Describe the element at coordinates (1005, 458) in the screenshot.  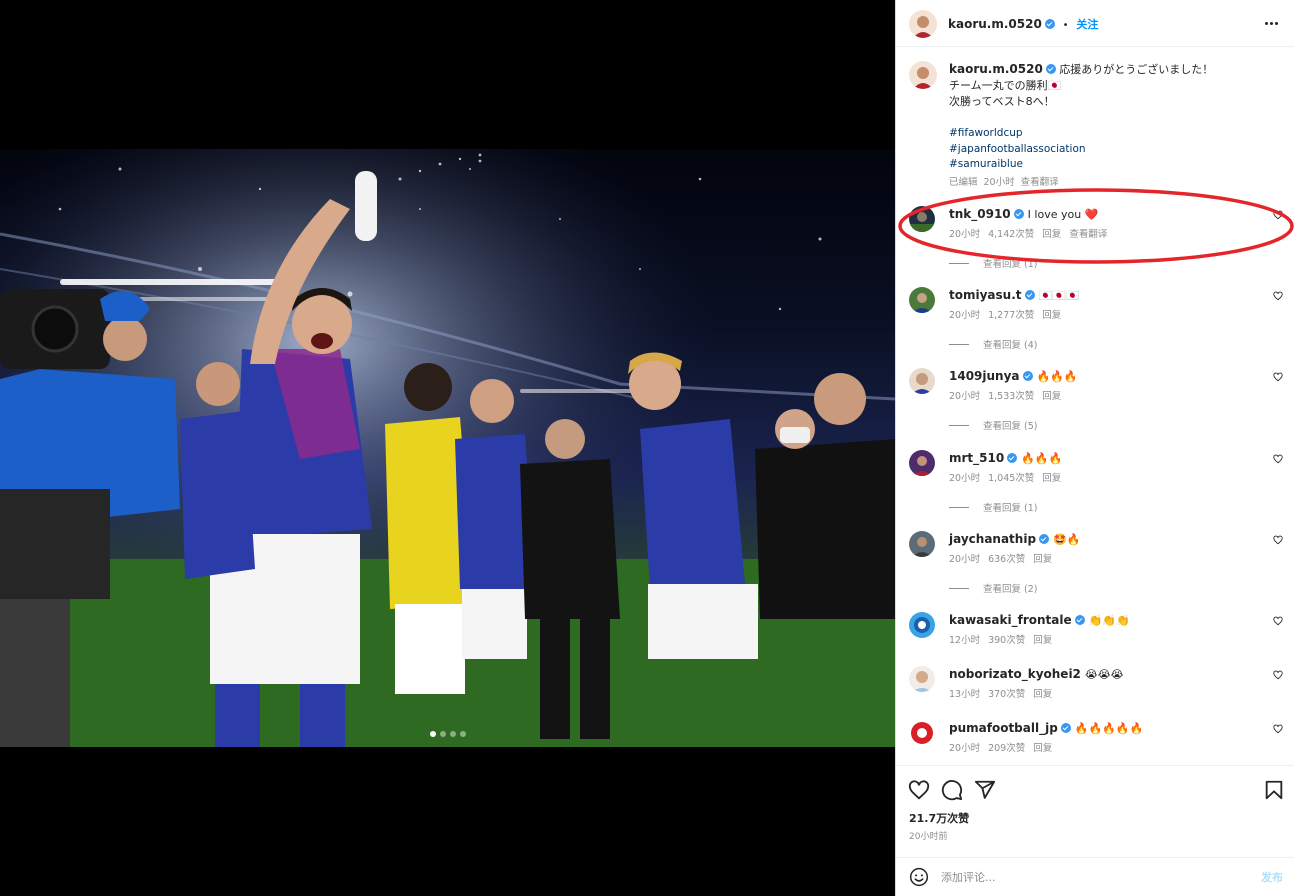
I see `comment-text: mrt_510 🔥🔥🔥` at that location.